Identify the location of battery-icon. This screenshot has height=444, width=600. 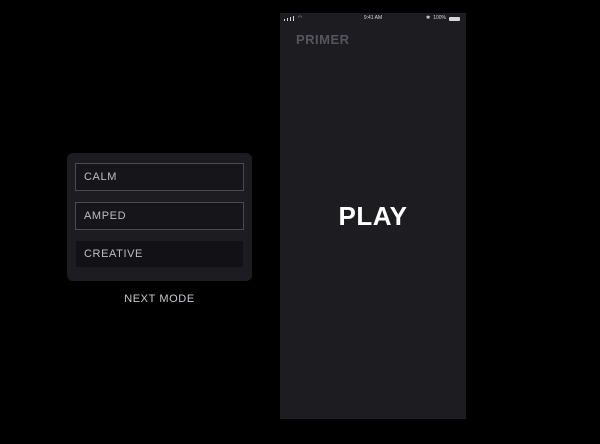
(454, 18).